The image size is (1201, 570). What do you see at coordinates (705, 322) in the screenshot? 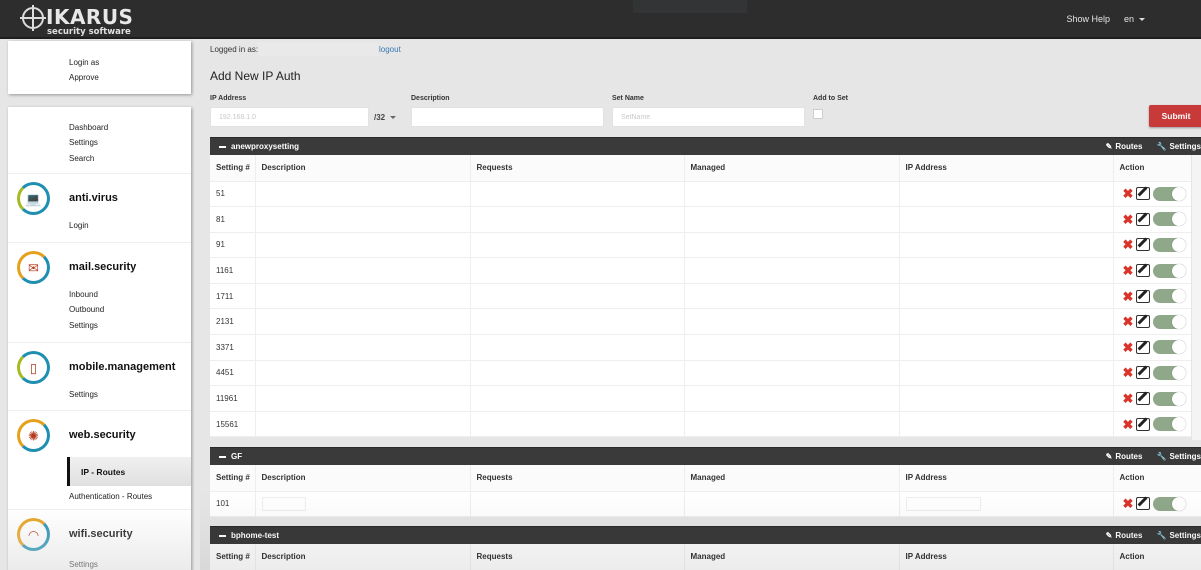
I see `table-row: 2131 ✖` at bounding box center [705, 322].